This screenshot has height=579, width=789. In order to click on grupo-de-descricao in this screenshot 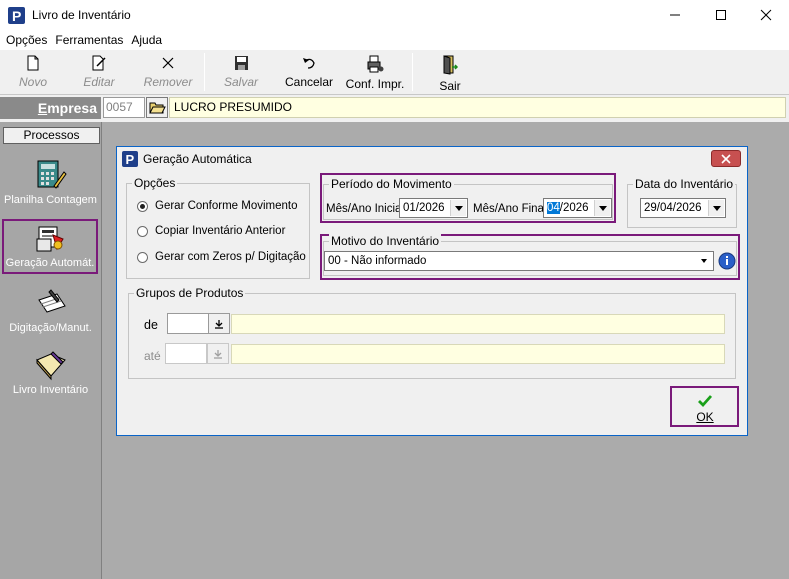, I will do `click(478, 324)`.